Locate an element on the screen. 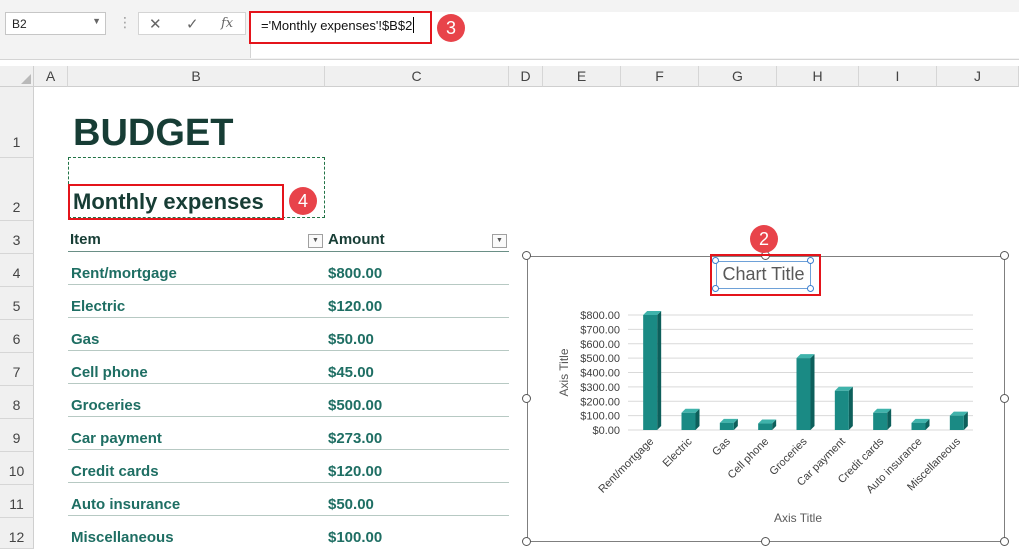 The image size is (1019, 556). cancel-icon: ✕ is located at coordinates (155, 24).